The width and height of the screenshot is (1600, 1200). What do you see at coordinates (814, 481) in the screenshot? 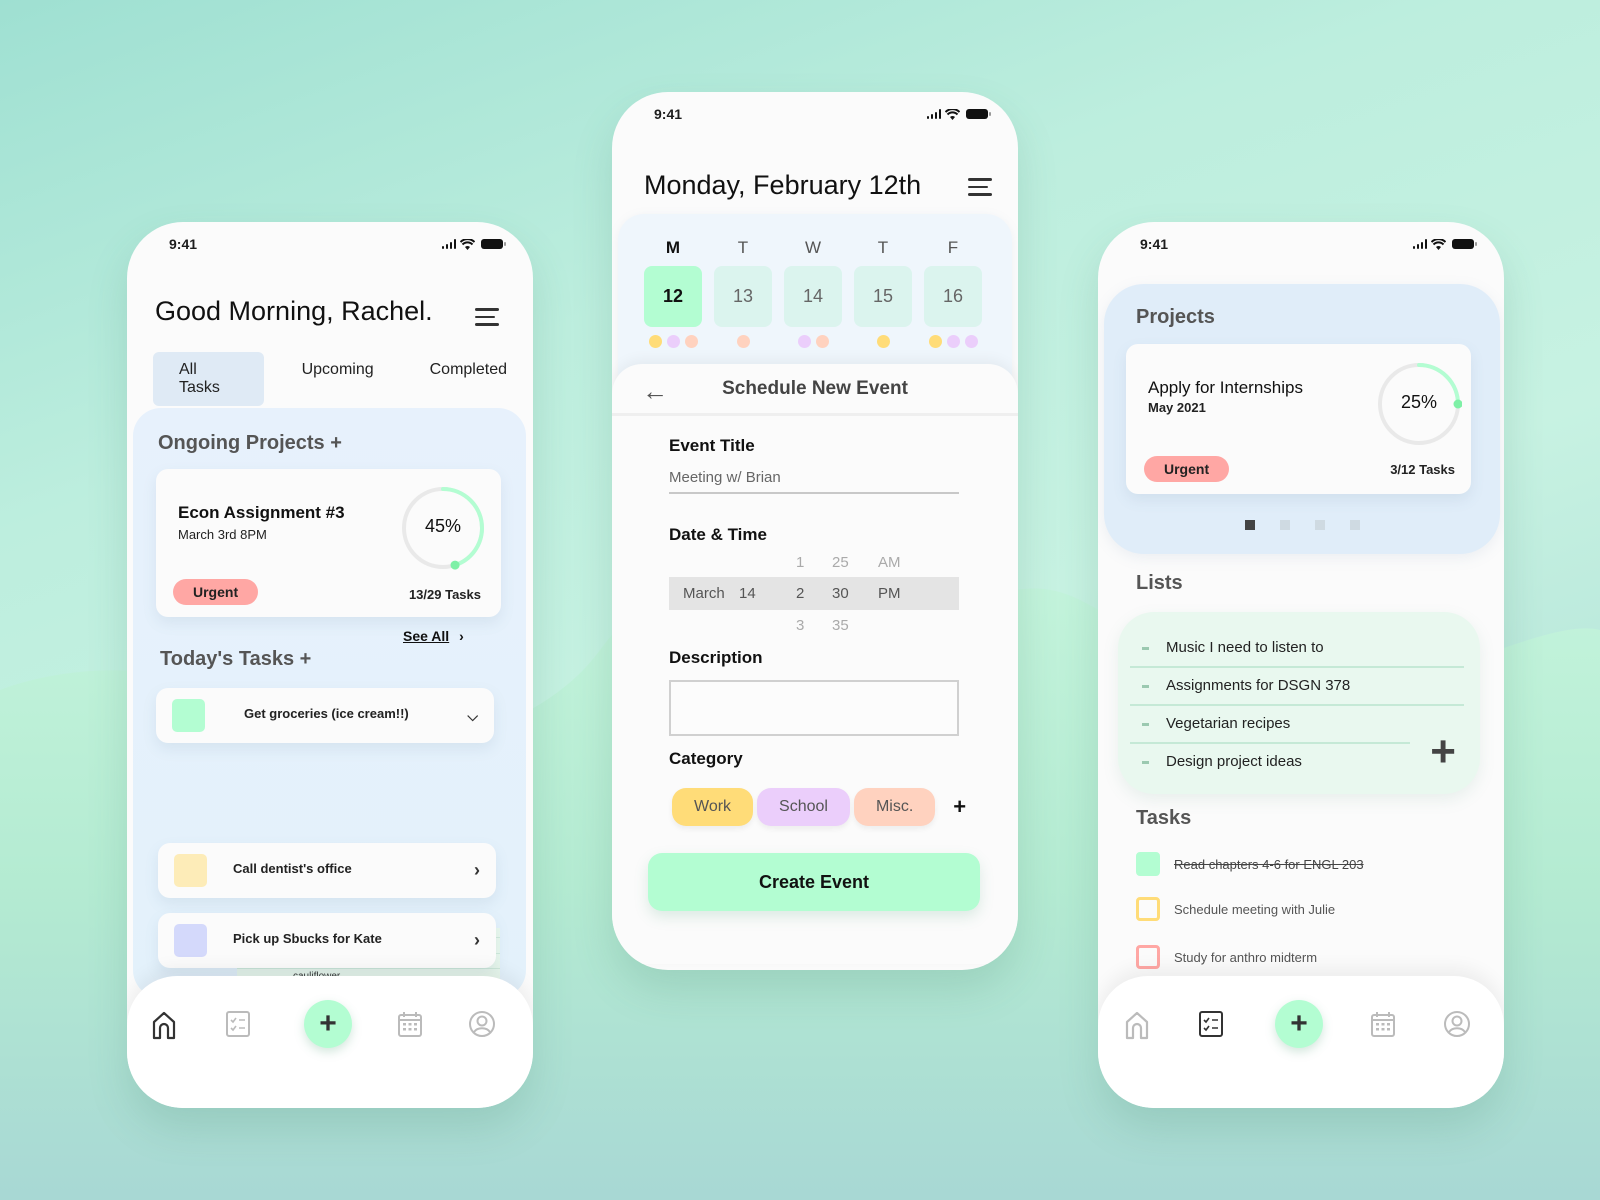
I see `event-title-input: Meeting w/ Brian` at bounding box center [814, 481].